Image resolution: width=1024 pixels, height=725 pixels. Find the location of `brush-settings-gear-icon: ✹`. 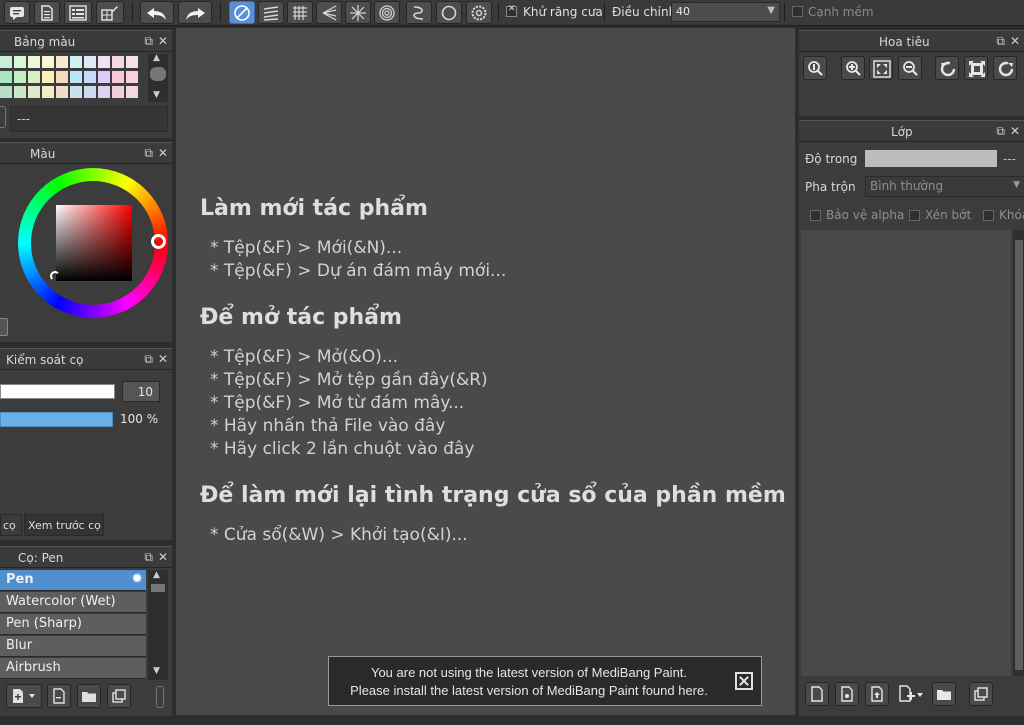

brush-settings-gear-icon: ✹ is located at coordinates (137, 579).